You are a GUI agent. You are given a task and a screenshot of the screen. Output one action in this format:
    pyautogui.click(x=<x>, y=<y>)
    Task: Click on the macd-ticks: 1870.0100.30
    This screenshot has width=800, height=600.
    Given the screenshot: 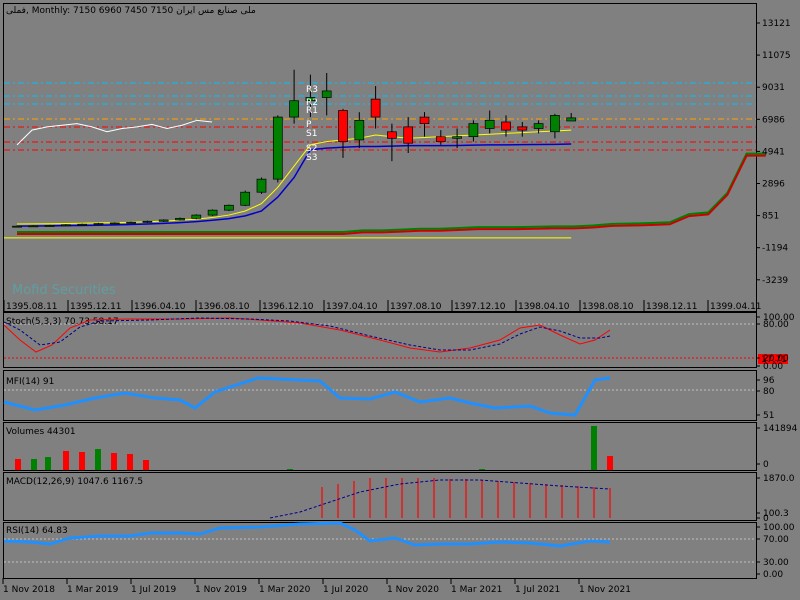 What is the action you would take?
    pyautogui.click(x=775, y=499)
    